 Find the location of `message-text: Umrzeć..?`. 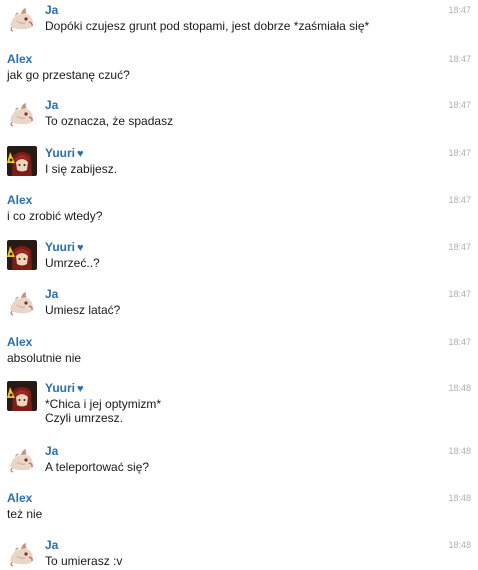

message-text: Umrzeć..? is located at coordinates (72, 263).